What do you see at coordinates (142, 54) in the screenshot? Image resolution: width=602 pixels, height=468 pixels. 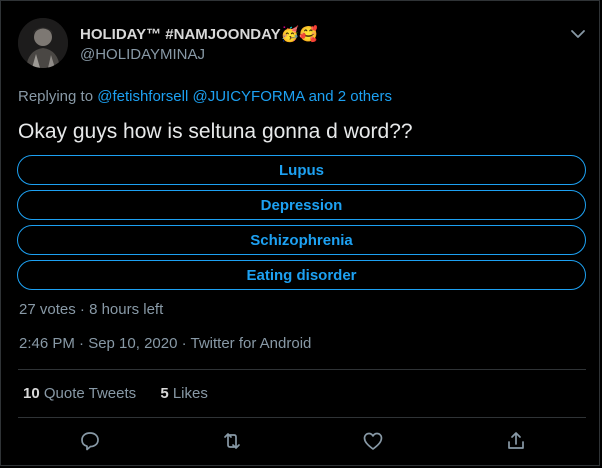 I see `user-handle: @HOLIDAYMINAJ` at bounding box center [142, 54].